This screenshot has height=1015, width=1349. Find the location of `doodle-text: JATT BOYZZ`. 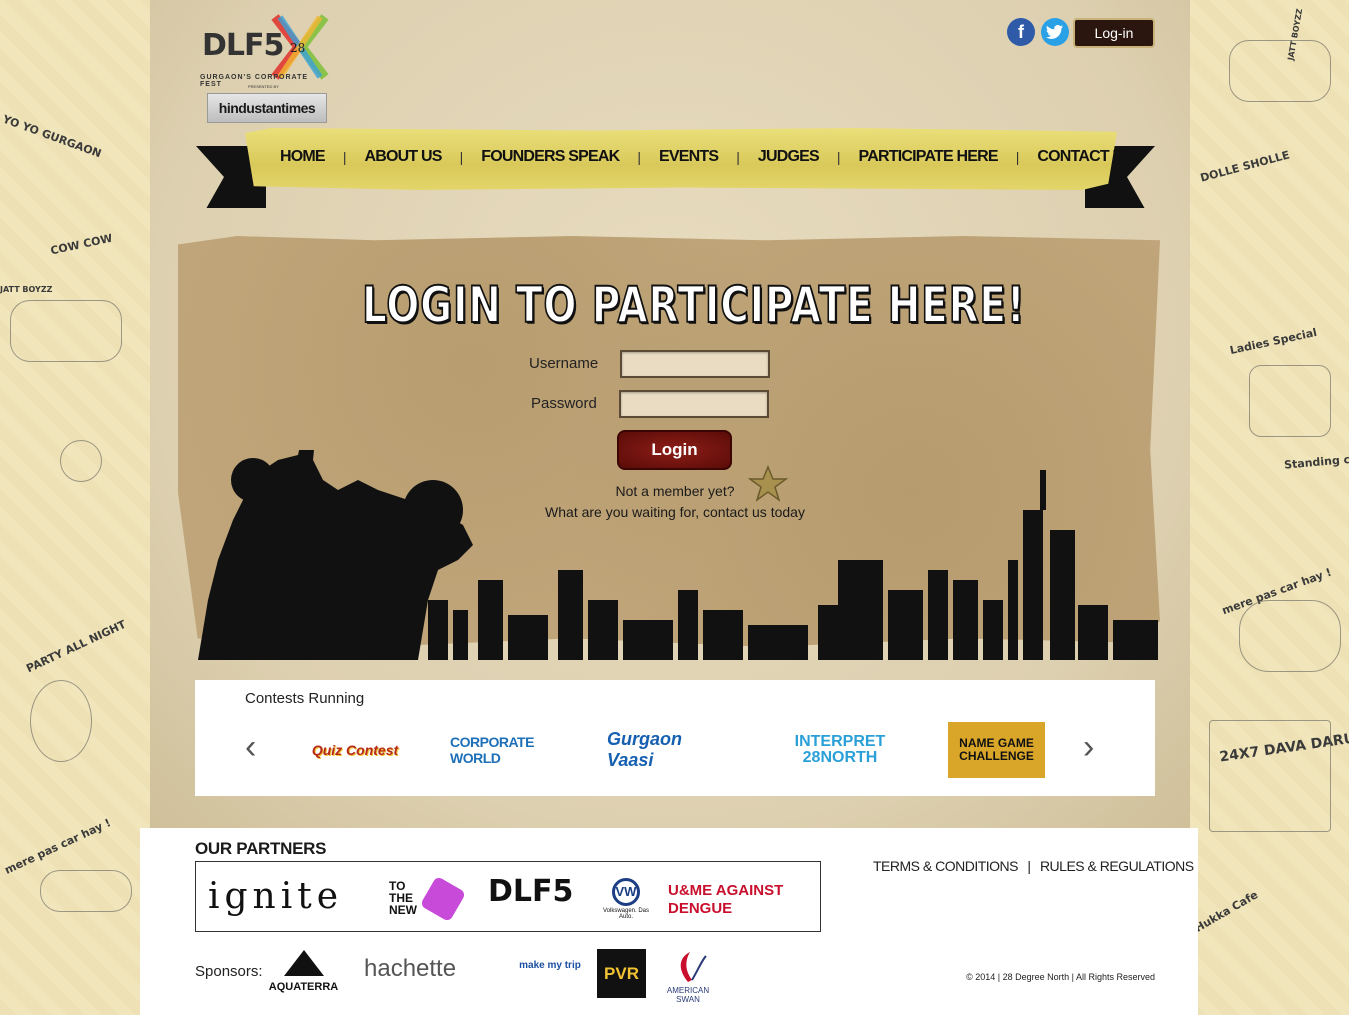

doodle-text: JATT BOYZZ is located at coordinates (26, 289).